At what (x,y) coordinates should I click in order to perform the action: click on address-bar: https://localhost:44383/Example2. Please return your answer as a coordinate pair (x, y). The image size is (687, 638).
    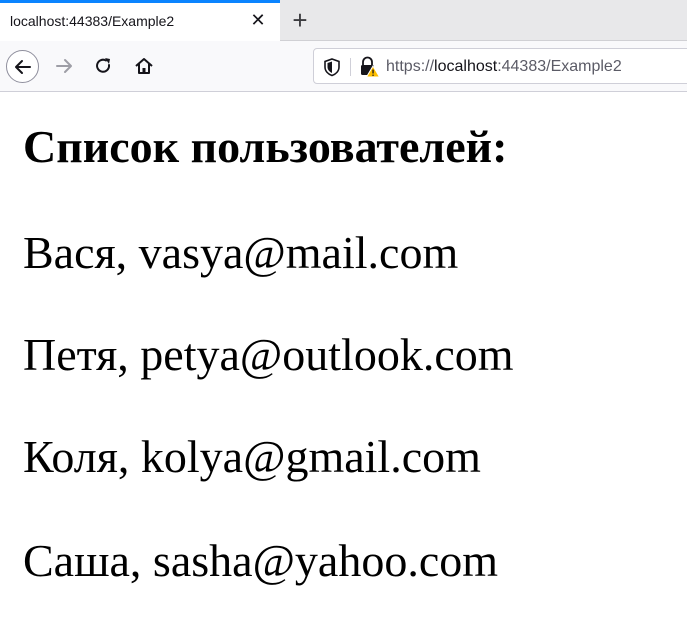
    Looking at the image, I should click on (500, 66).